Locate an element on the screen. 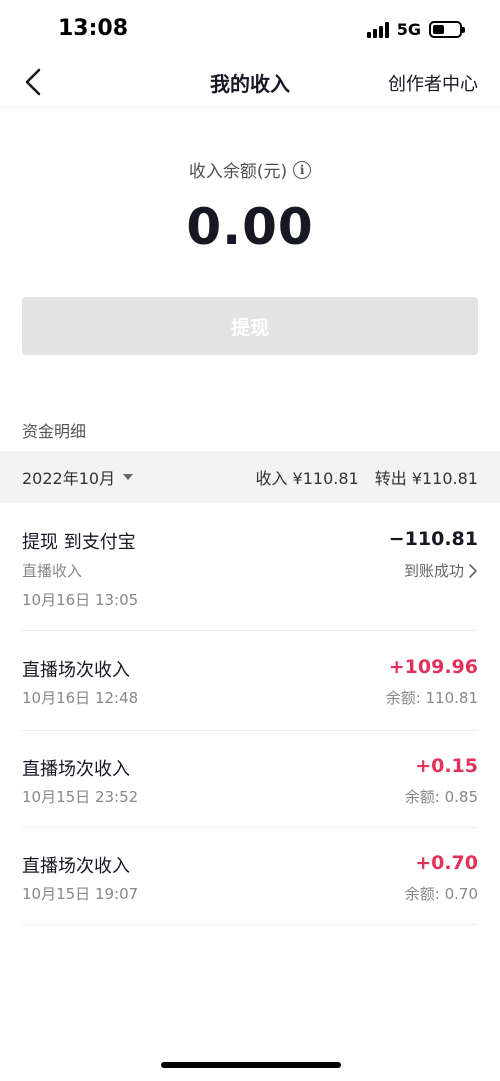 The width and height of the screenshot is (500, 1081). transaction-amount: +109.96 is located at coordinates (433, 667).